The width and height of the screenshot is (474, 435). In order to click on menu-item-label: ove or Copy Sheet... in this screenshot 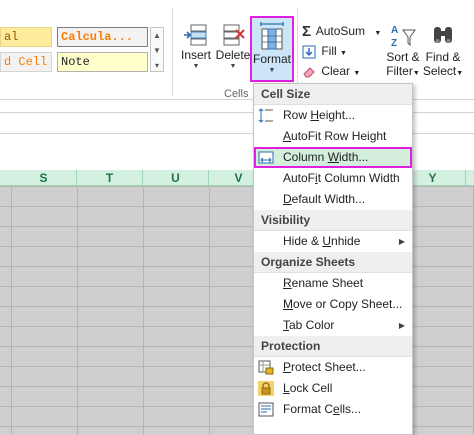, I will do `click(348, 304)`.